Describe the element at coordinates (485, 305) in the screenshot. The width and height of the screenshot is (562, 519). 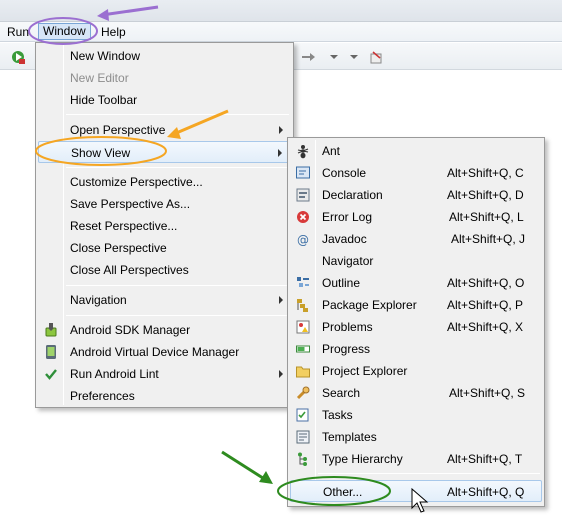
I see `shortcut-text: Alt+Shift+Q, P` at that location.